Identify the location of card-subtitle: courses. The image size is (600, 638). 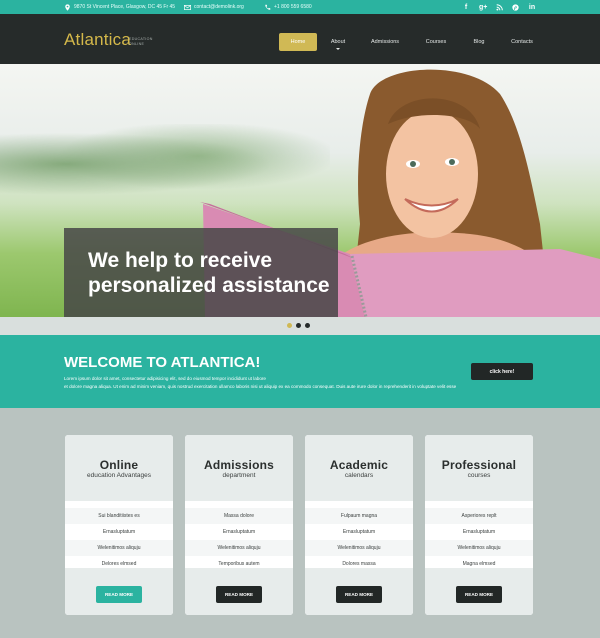
(479, 475).